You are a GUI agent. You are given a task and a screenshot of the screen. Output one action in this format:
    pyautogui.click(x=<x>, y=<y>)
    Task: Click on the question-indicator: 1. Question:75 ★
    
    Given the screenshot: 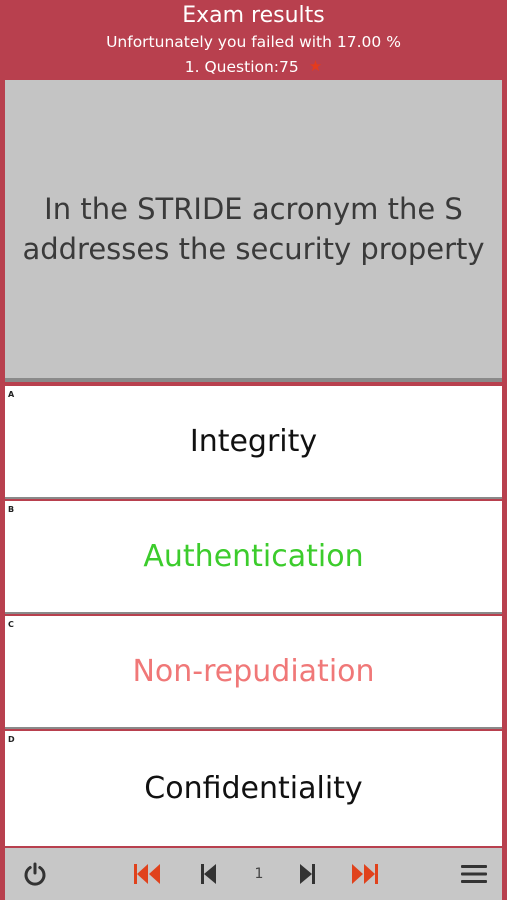 What is the action you would take?
    pyautogui.click(x=253, y=66)
    